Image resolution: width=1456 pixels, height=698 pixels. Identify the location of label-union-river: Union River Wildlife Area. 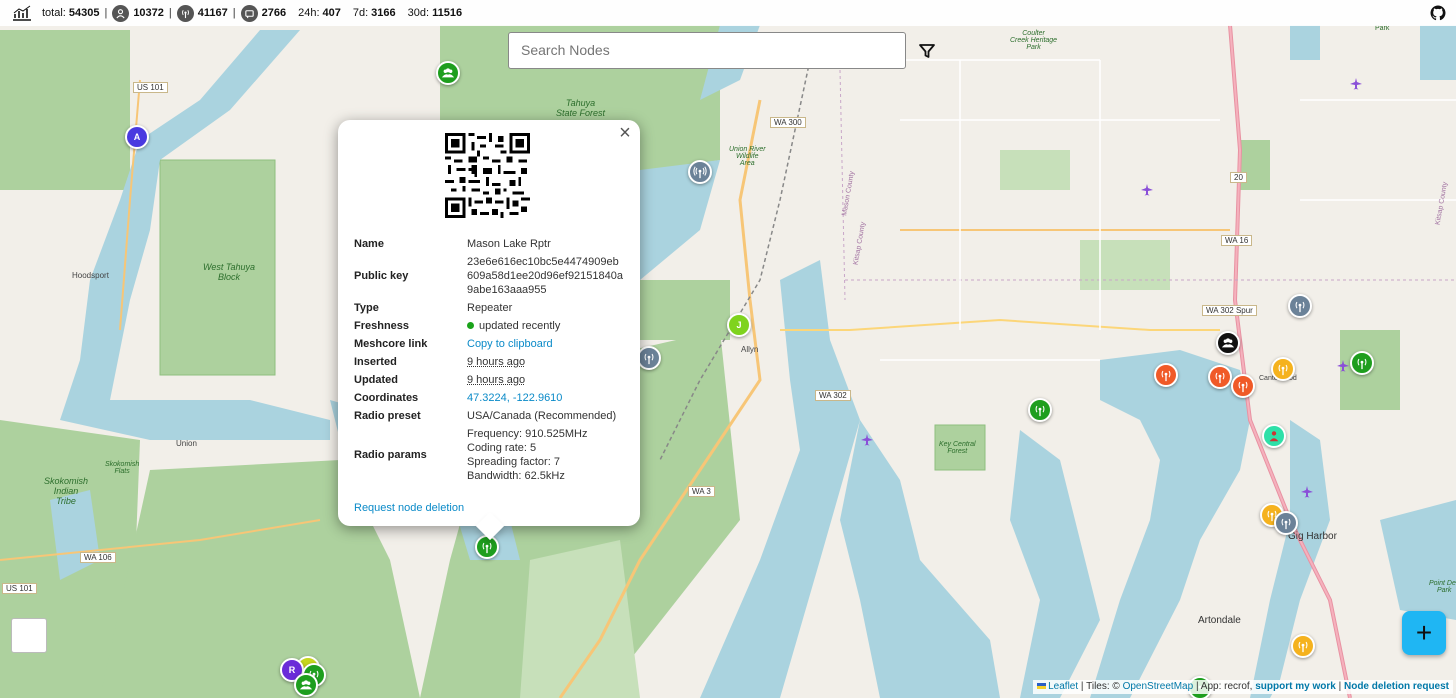
(747, 156).